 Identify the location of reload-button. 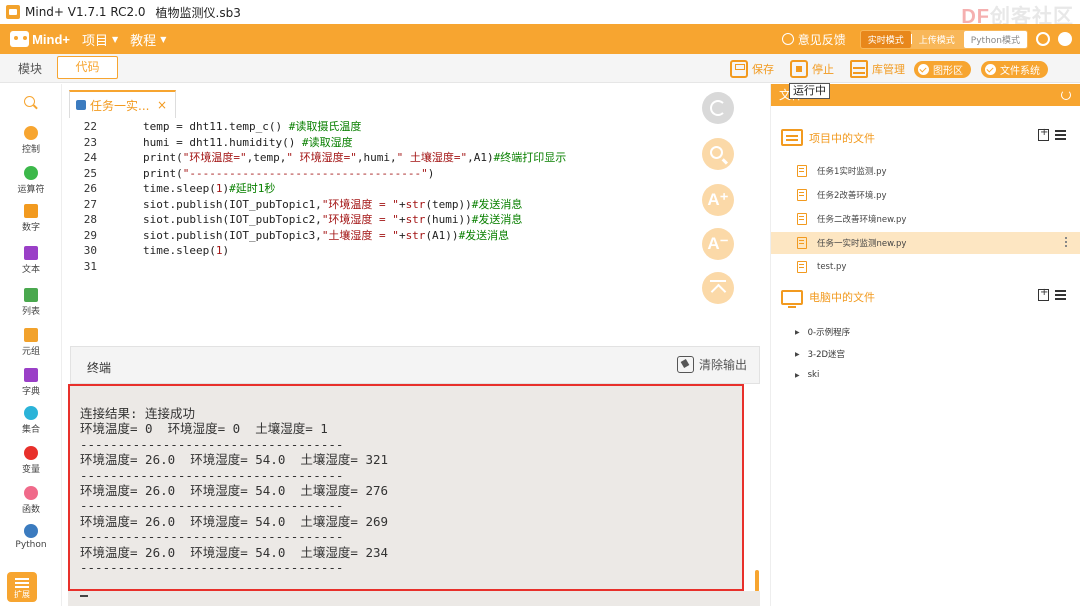
(718, 108).